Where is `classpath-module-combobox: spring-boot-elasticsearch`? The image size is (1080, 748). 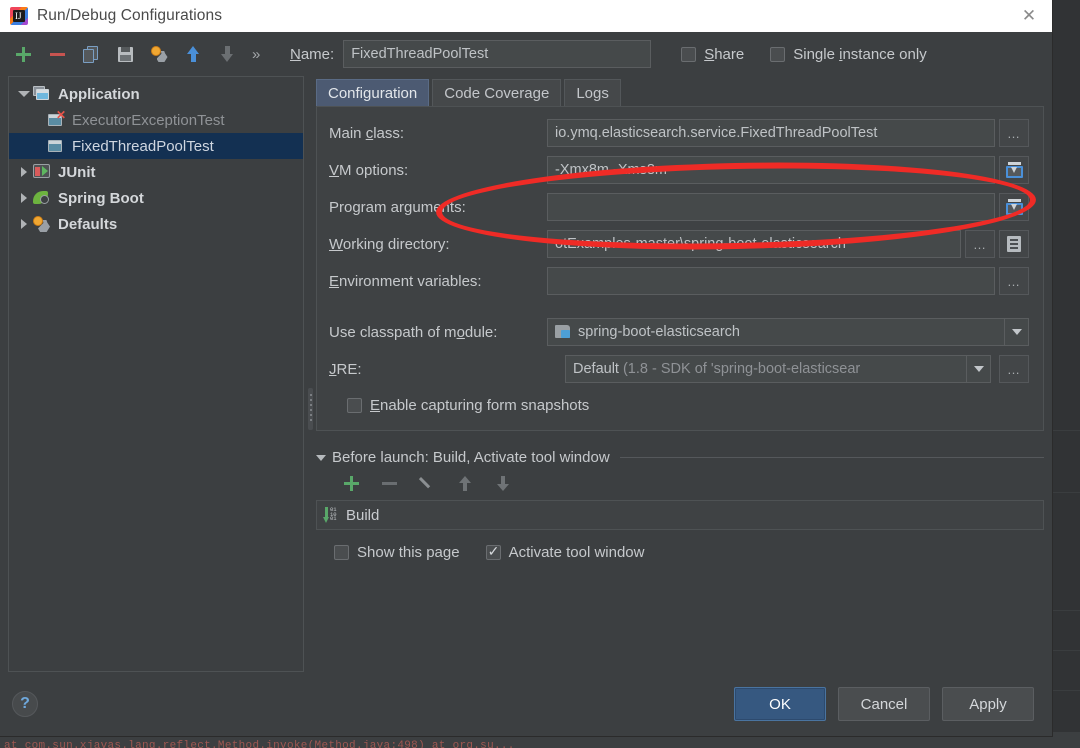
classpath-module-combobox: spring-boot-elasticsearch is located at coordinates (788, 332).